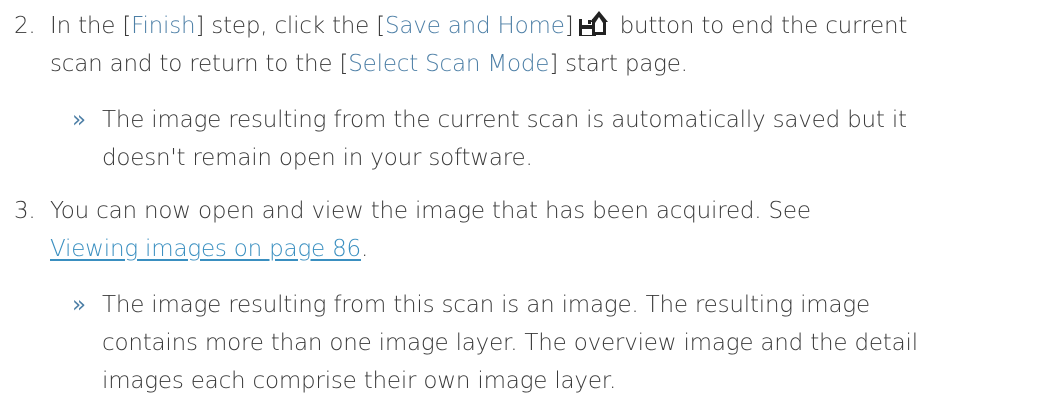 This screenshot has height=408, width=1037. I want to click on step-number: 2., so click(25, 26).